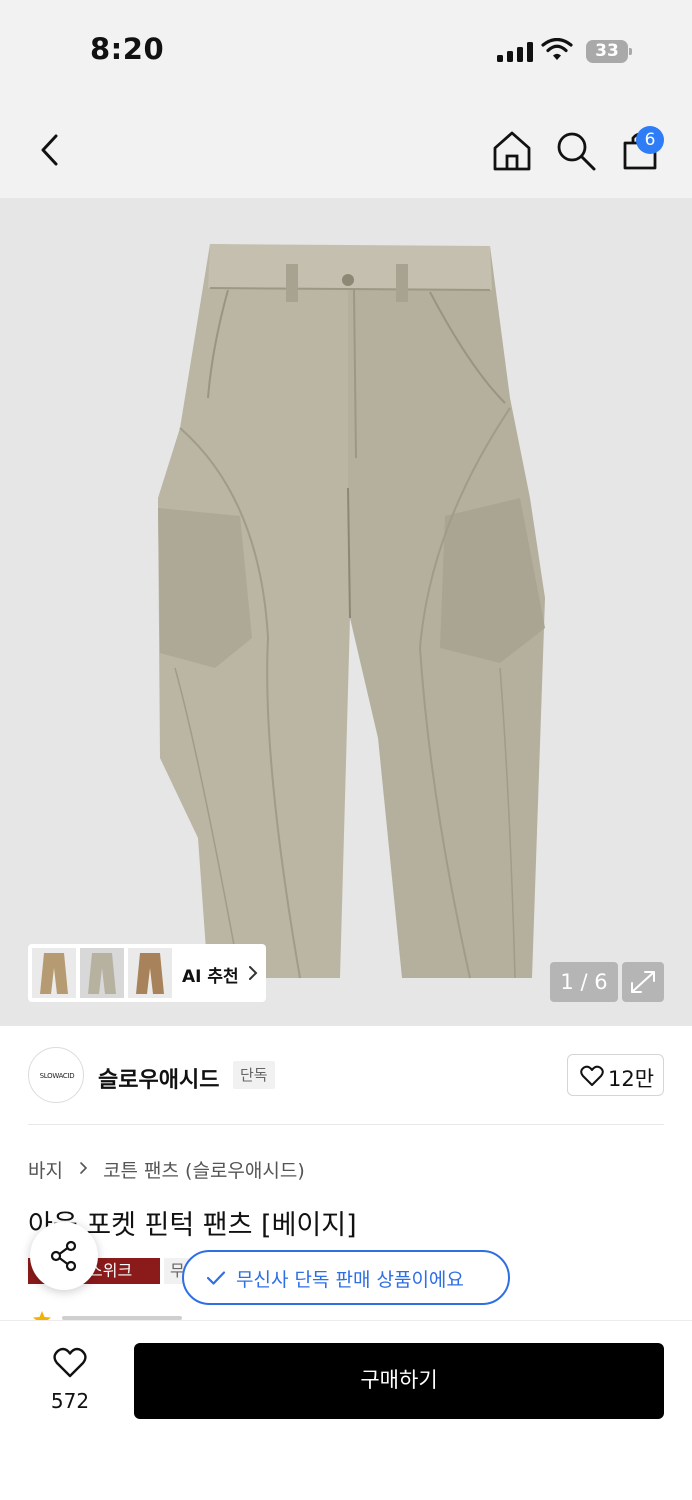  I want to click on exclusive-tag: 단독, so click(254, 1075).